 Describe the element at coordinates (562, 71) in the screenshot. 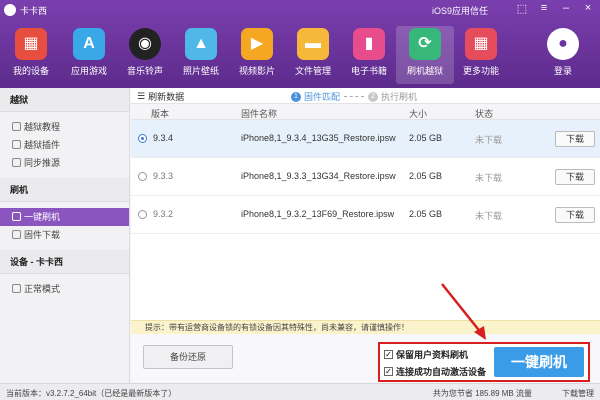

I see `login-label: 登录` at that location.